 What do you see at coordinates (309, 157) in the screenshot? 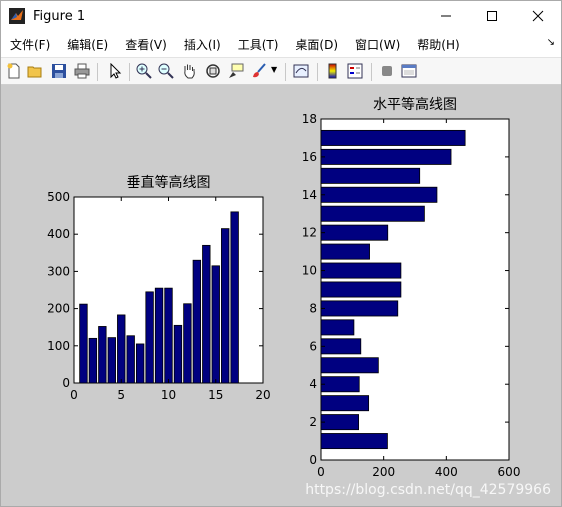
I see `y-tick-label: 16` at bounding box center [309, 157].